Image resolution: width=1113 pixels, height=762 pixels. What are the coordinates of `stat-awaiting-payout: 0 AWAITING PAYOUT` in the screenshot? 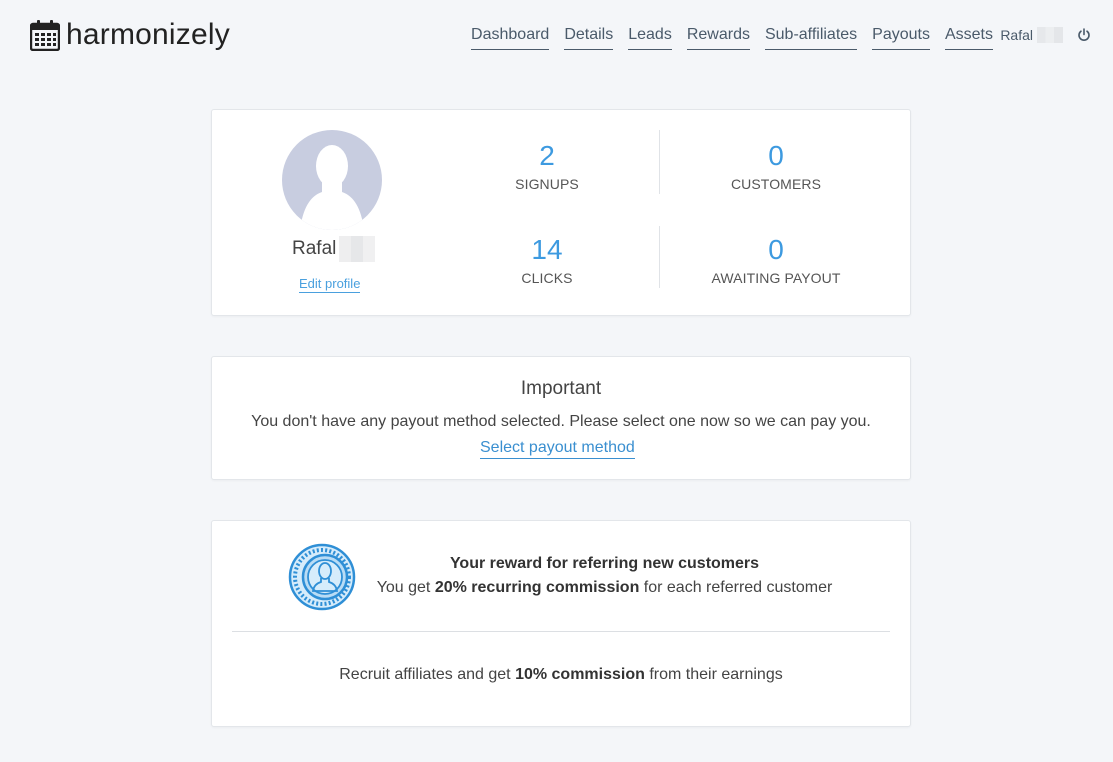 It's located at (776, 260).